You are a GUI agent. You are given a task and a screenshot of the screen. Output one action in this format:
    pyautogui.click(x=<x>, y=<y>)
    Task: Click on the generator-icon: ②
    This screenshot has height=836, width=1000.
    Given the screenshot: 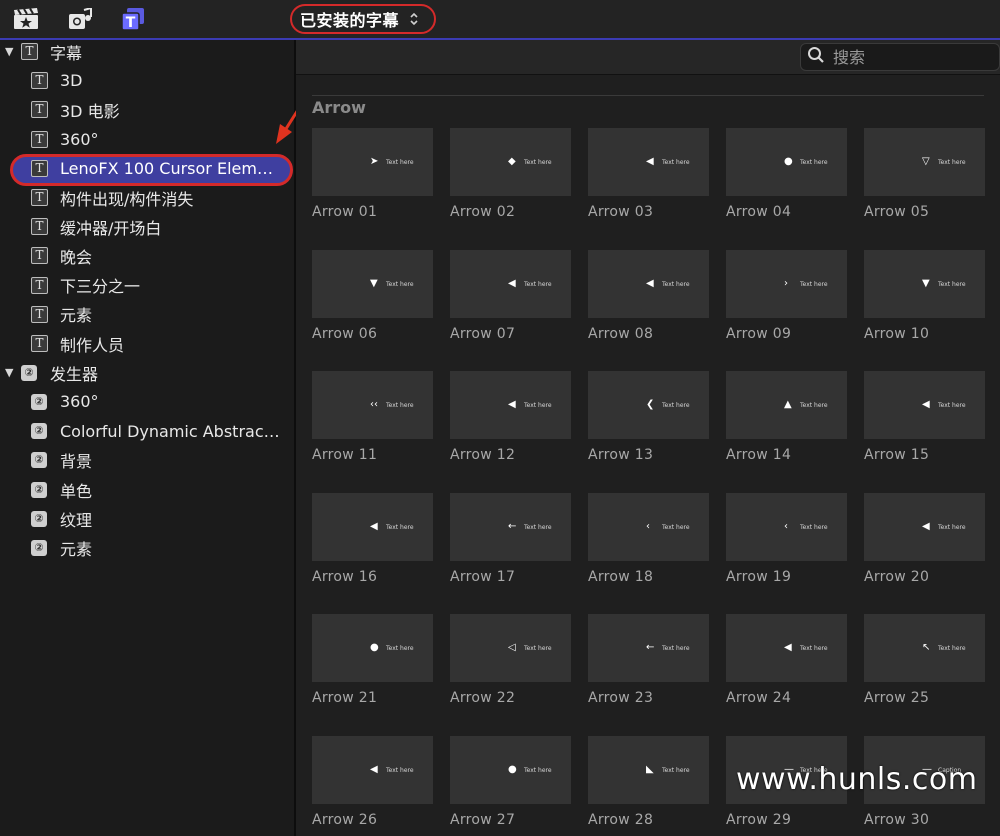 What is the action you would take?
    pyautogui.click(x=39, y=460)
    